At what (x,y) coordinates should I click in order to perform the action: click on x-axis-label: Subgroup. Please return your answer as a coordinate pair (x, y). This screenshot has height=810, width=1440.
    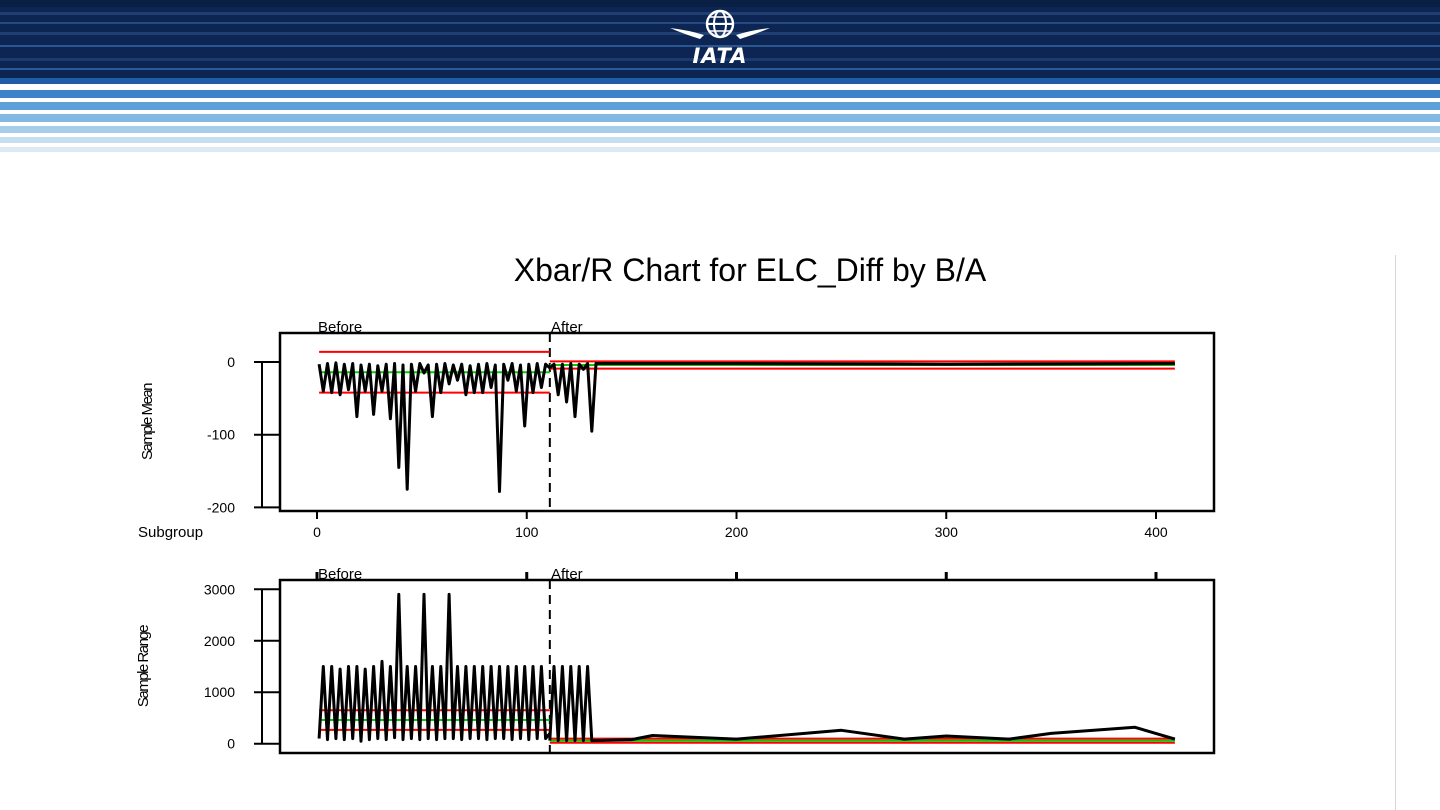
    Looking at the image, I should click on (170, 532).